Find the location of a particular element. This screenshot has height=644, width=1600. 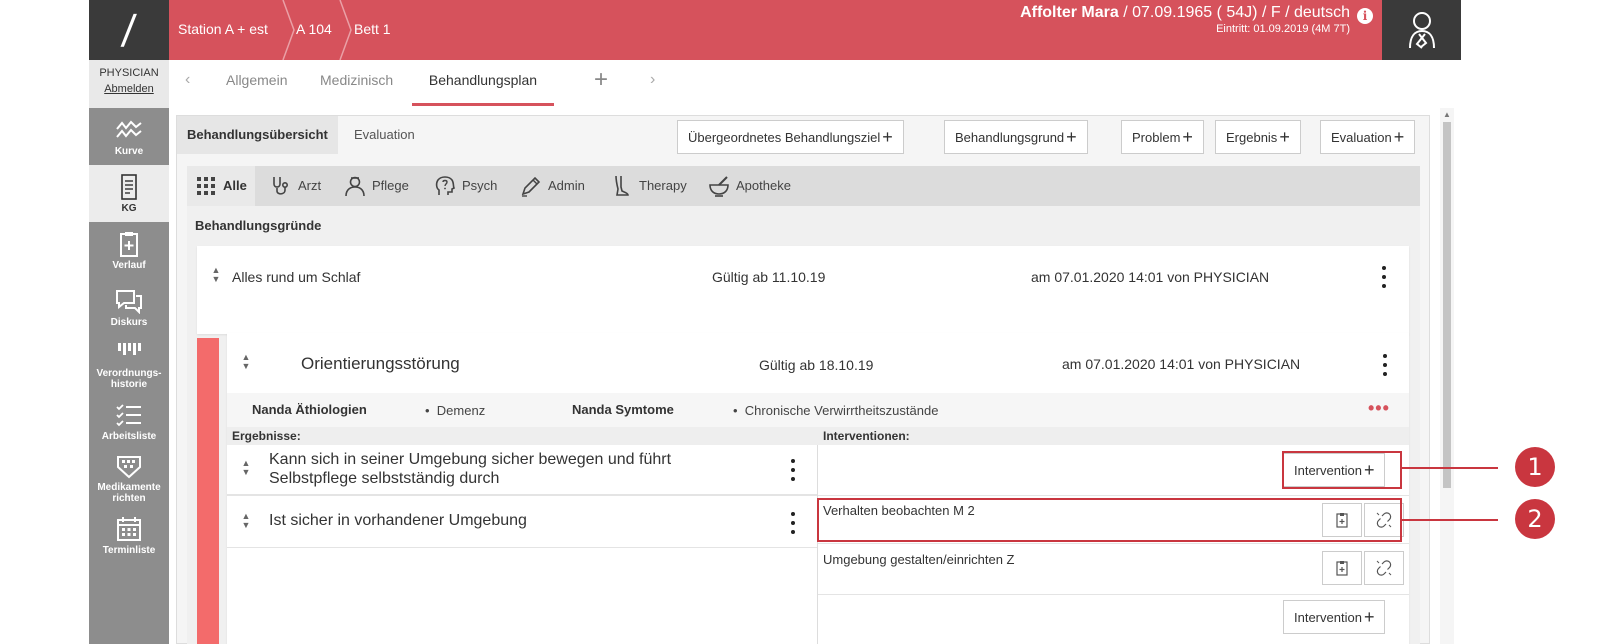

add-tab-icon: + is located at coordinates (601, 83).